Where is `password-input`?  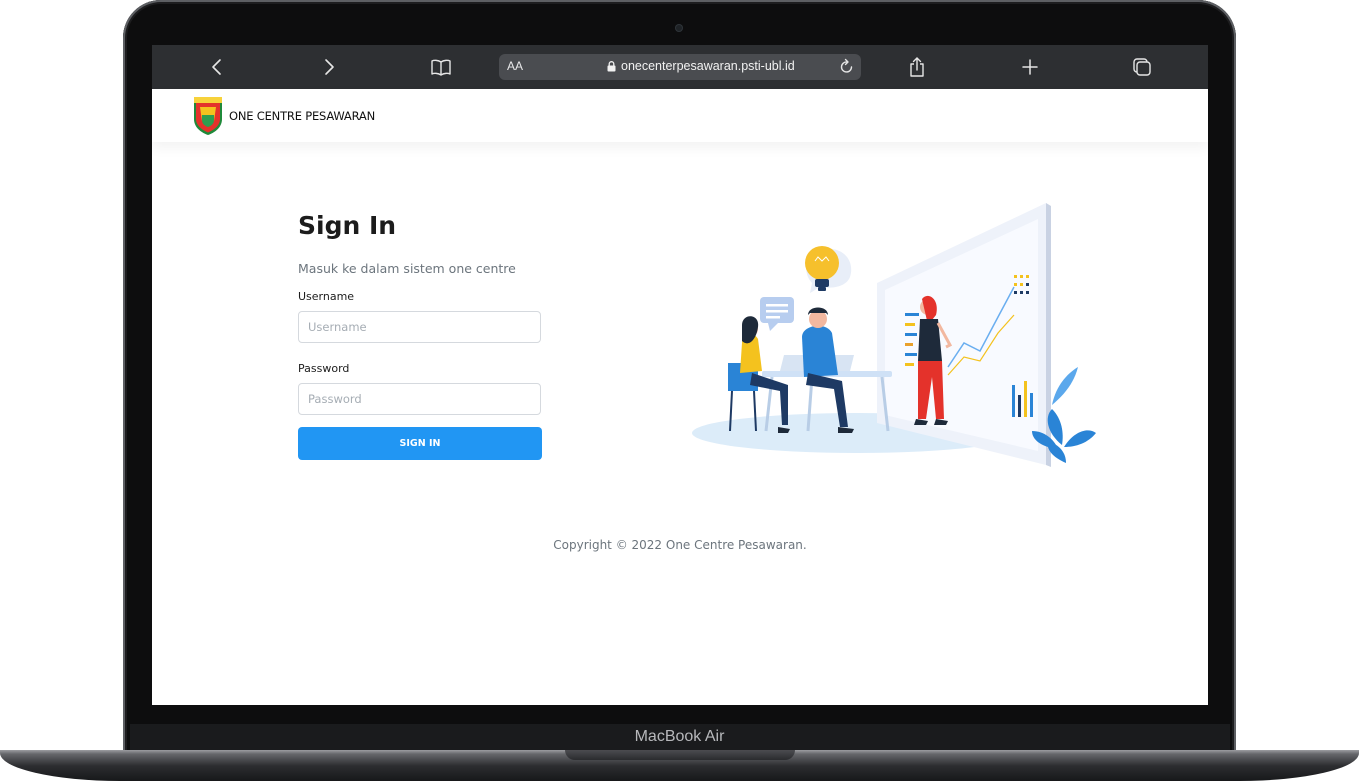
password-input is located at coordinates (419, 399).